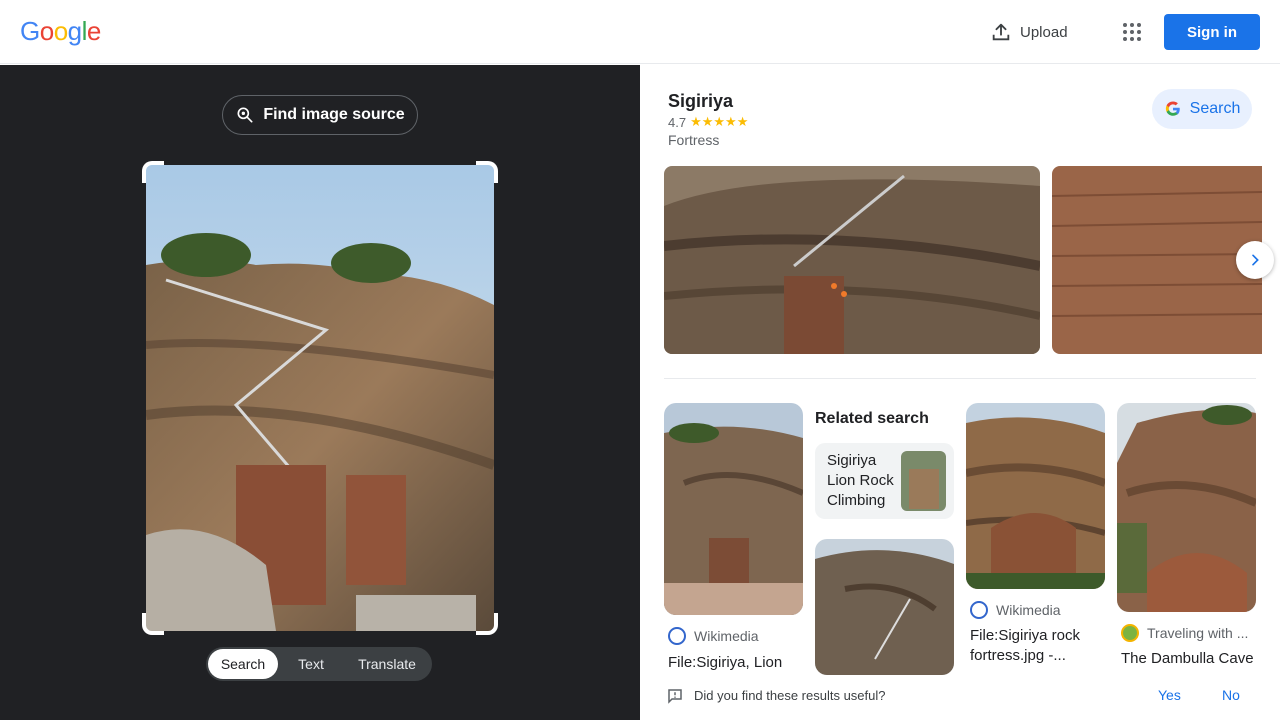  I want to click on feedback-icon, so click(675, 696).